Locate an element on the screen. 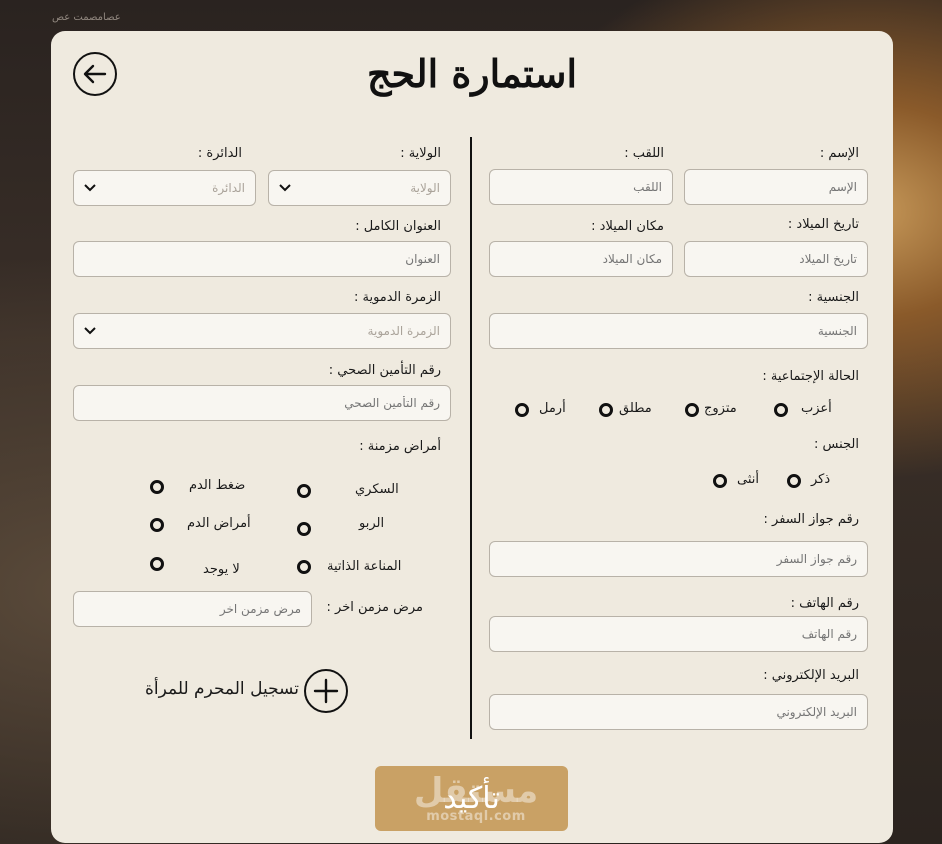 This screenshot has height=844, width=942. insurance-label: رقم التأمين الصحي : is located at coordinates (384, 370).